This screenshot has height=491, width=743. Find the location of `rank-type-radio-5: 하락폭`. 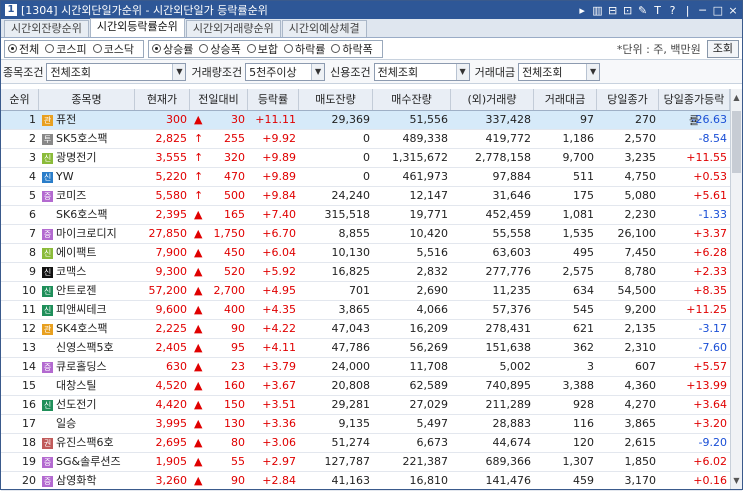

rank-type-radio-5: 하락폭 is located at coordinates (352, 49).